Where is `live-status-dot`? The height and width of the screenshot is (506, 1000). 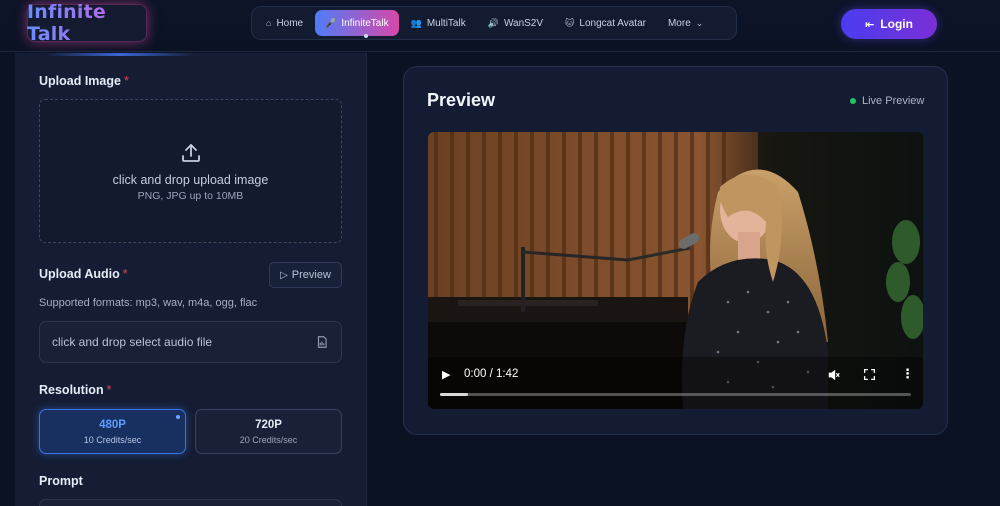
live-status-dot is located at coordinates (853, 101).